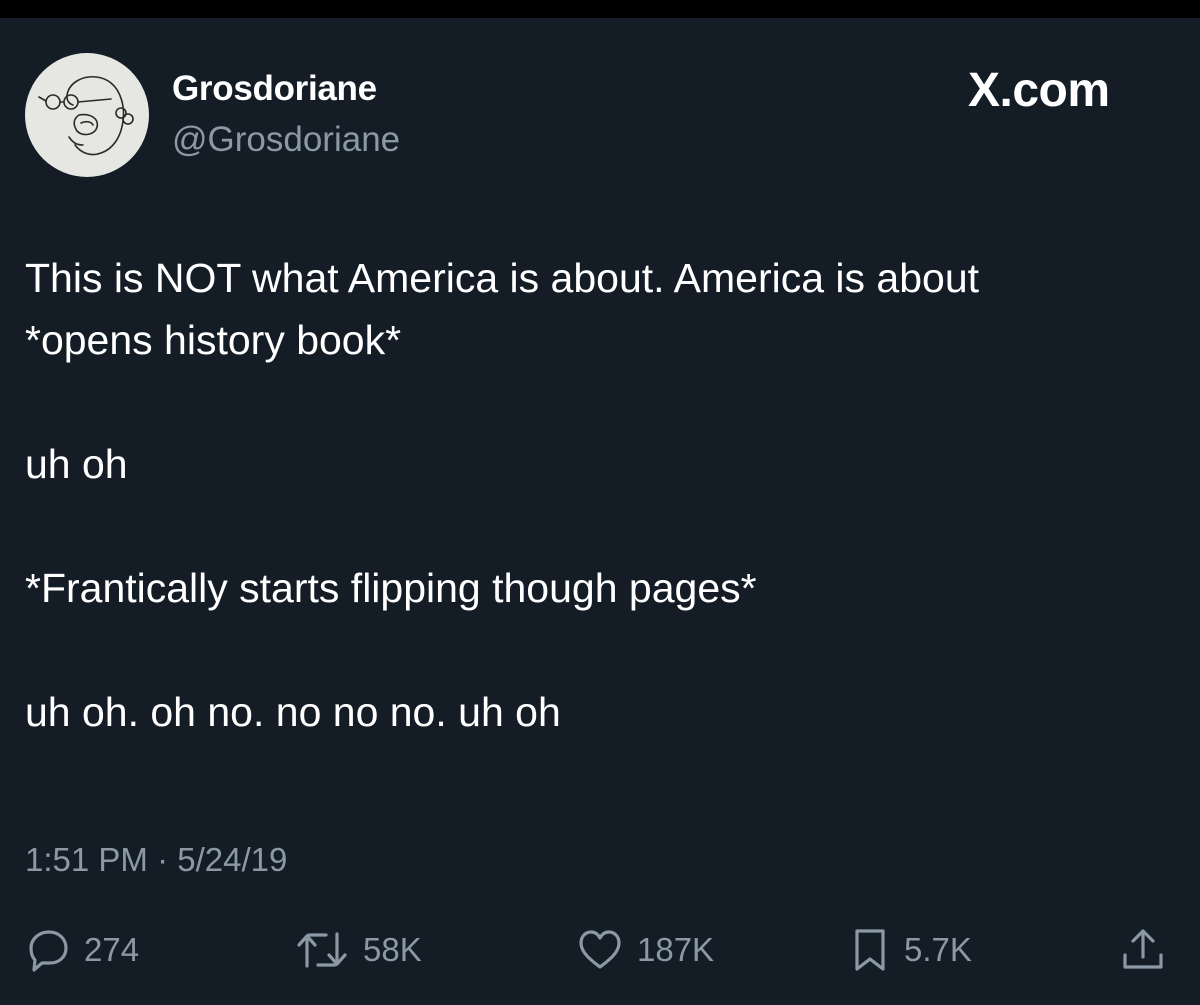 This screenshot has width=1200, height=1005. What do you see at coordinates (286, 140) in the screenshot?
I see `user-handle: @Grosdoriane` at bounding box center [286, 140].